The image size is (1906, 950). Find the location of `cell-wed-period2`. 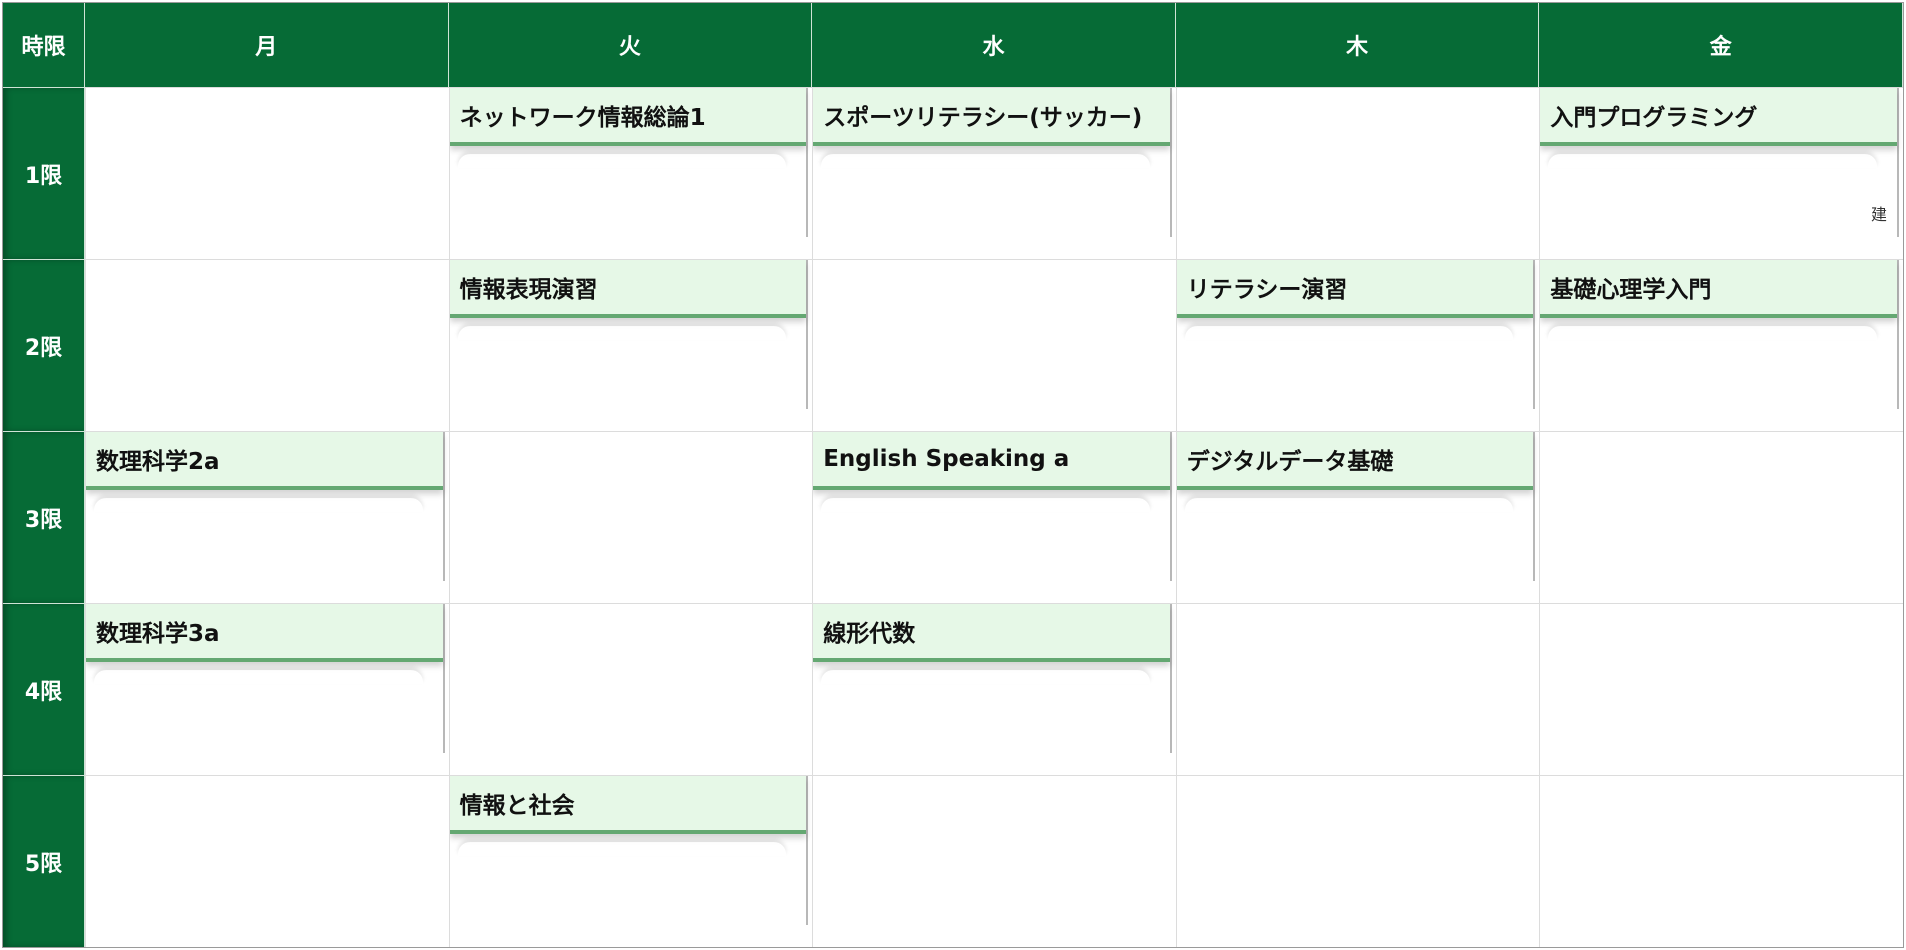

cell-wed-period2 is located at coordinates (994, 345).